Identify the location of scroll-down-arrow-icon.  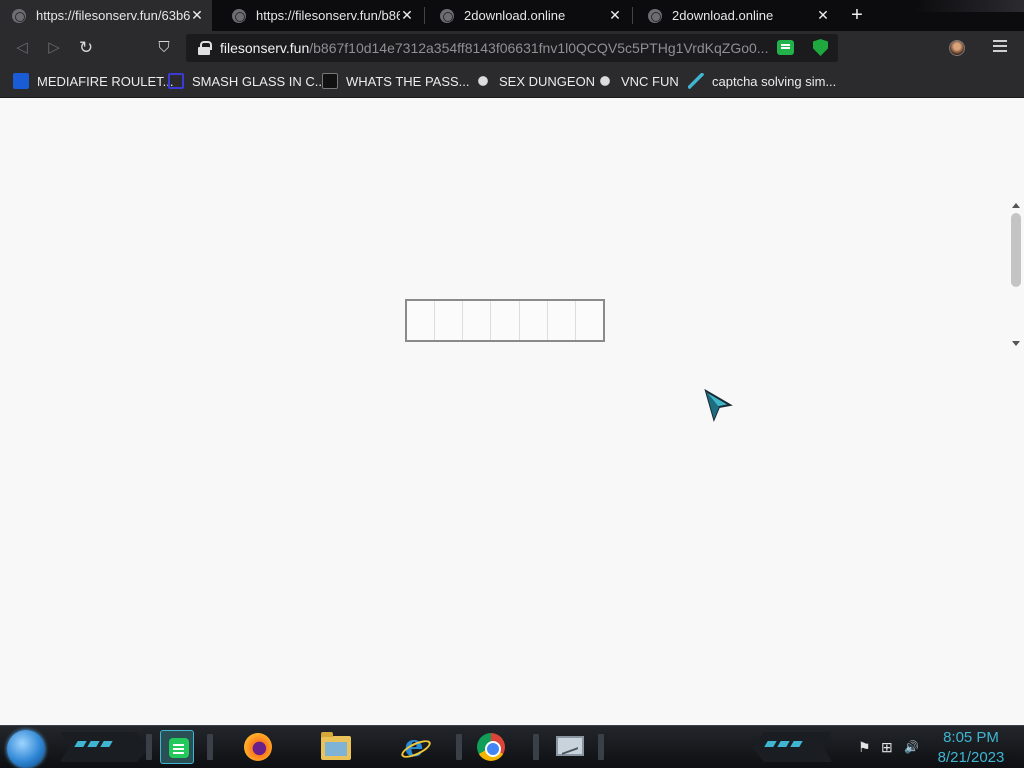
(1016, 343).